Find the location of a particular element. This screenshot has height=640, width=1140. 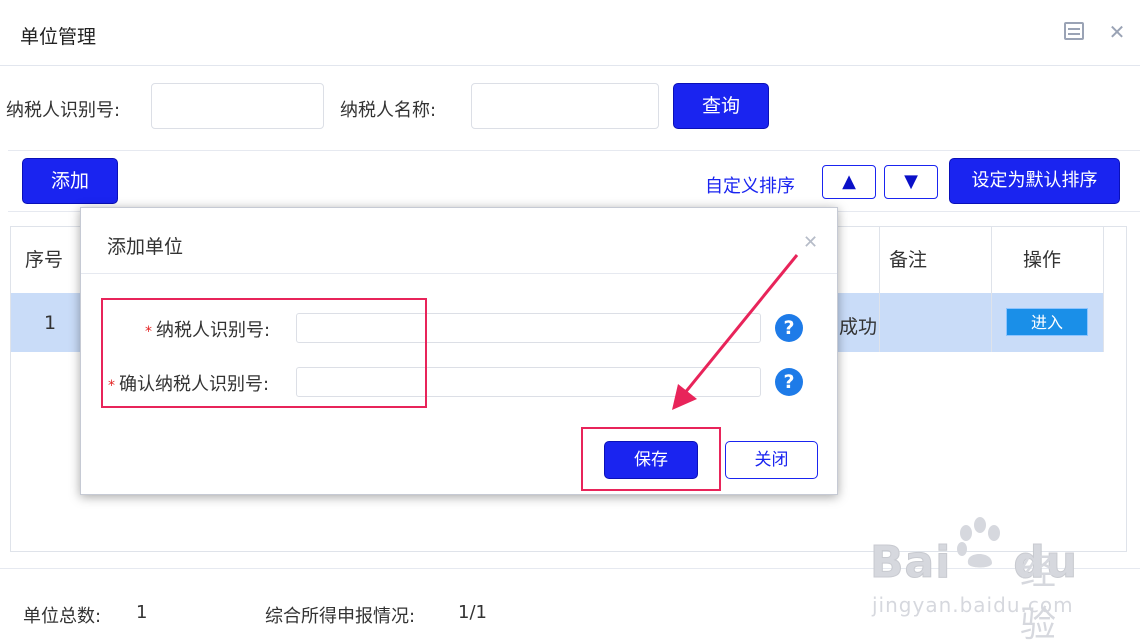

confirm-taxpayer-id-help-icon: ? is located at coordinates (789, 382).